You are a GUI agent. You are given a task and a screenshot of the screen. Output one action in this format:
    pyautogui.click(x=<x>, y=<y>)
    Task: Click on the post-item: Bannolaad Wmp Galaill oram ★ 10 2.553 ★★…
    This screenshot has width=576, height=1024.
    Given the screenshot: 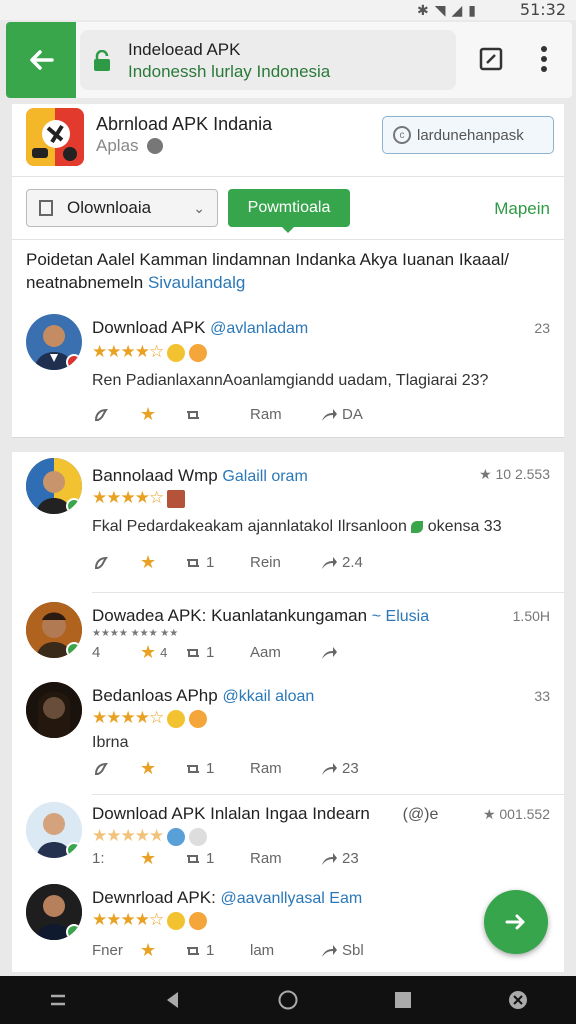 What is the action you would take?
    pyautogui.click(x=288, y=522)
    